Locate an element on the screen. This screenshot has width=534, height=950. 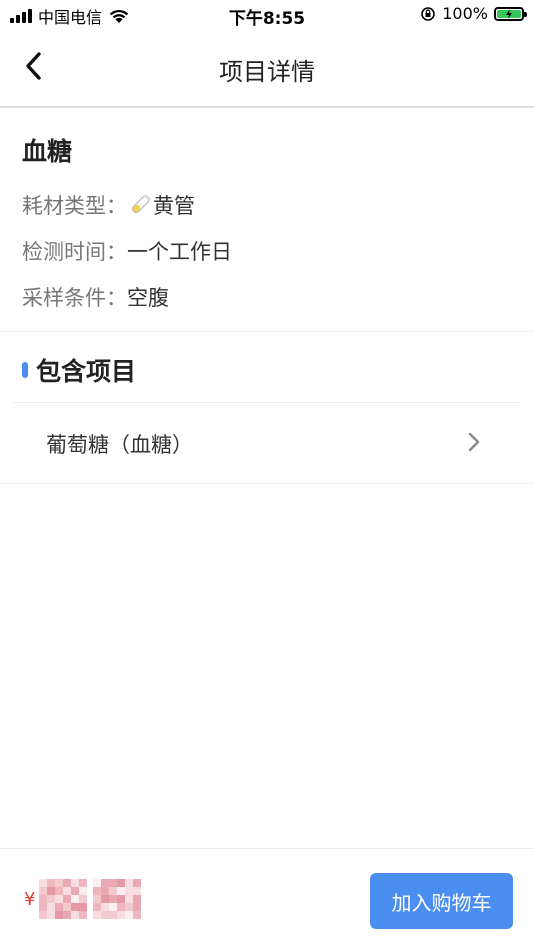
price: ¥ is located at coordinates (83, 899).